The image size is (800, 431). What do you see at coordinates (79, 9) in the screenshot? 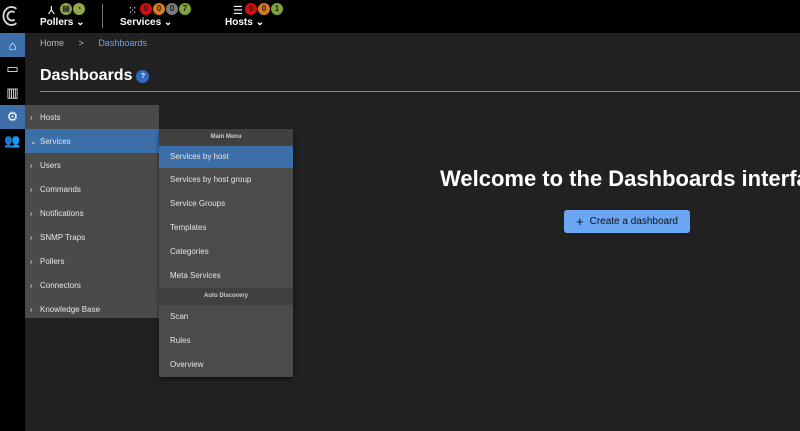
I see `latency-gauge-icon: ◔` at bounding box center [79, 9].